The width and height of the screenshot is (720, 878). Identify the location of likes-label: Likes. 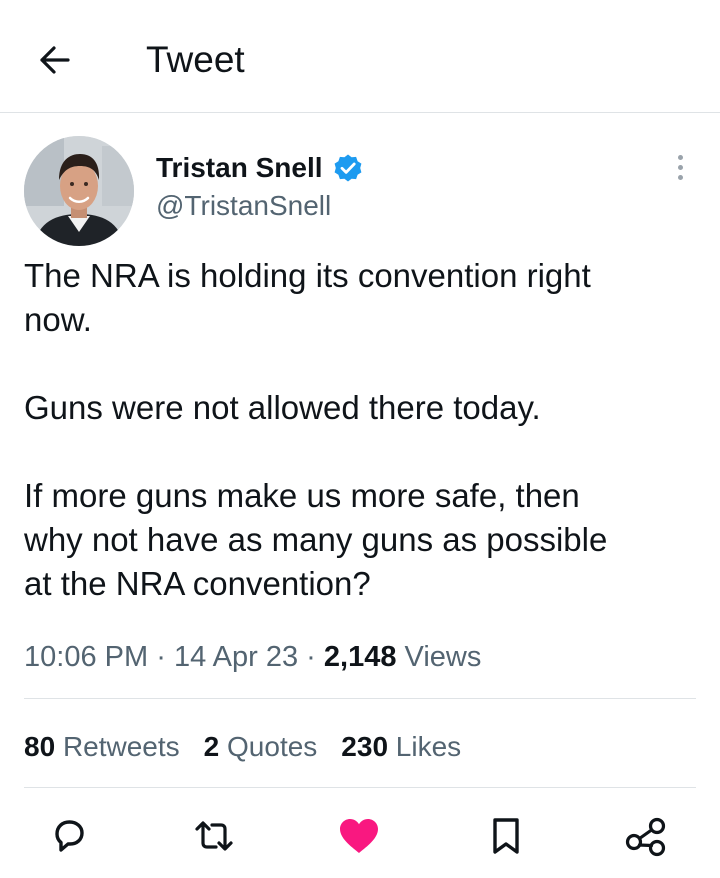
(428, 746).